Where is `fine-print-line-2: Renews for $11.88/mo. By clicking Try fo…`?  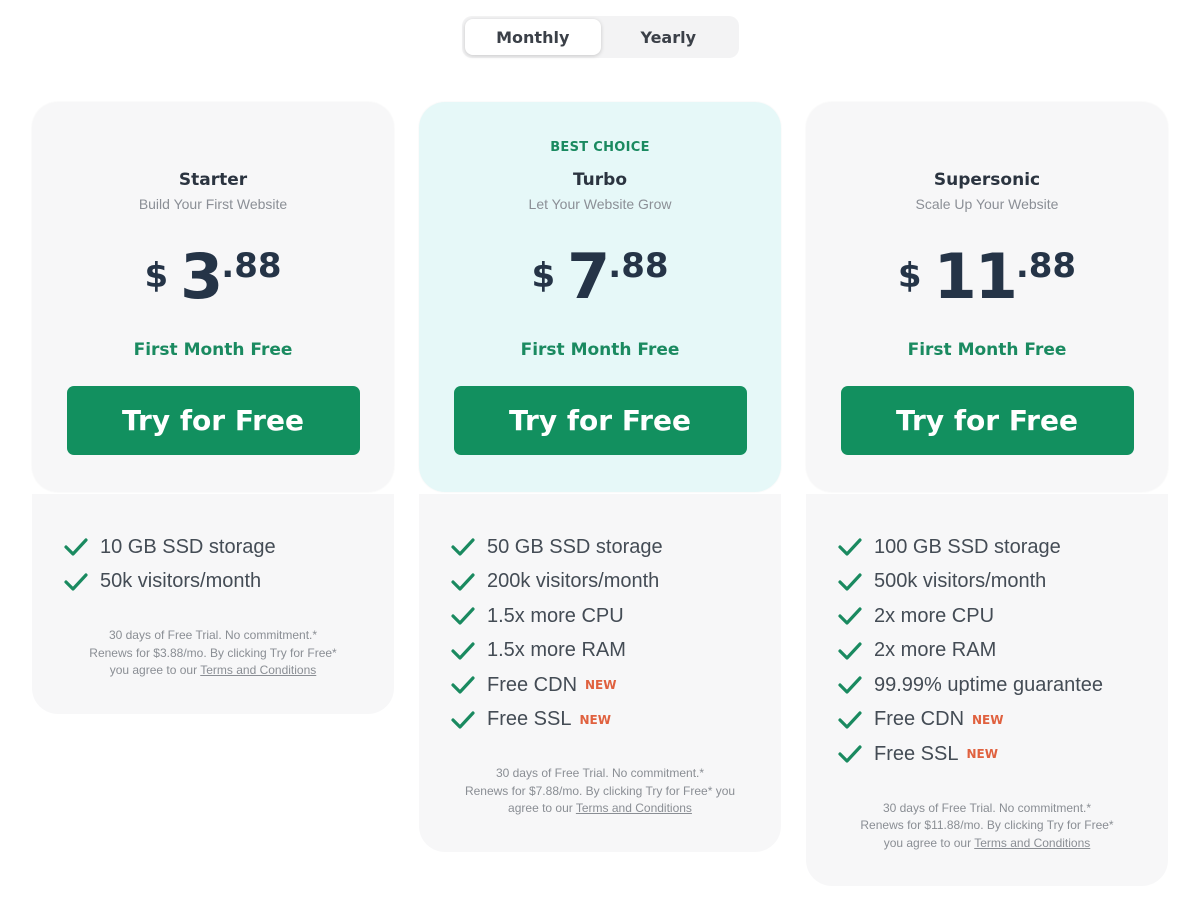 fine-print-line-2: Renews for $11.88/mo. By clicking Try fo… is located at coordinates (987, 825).